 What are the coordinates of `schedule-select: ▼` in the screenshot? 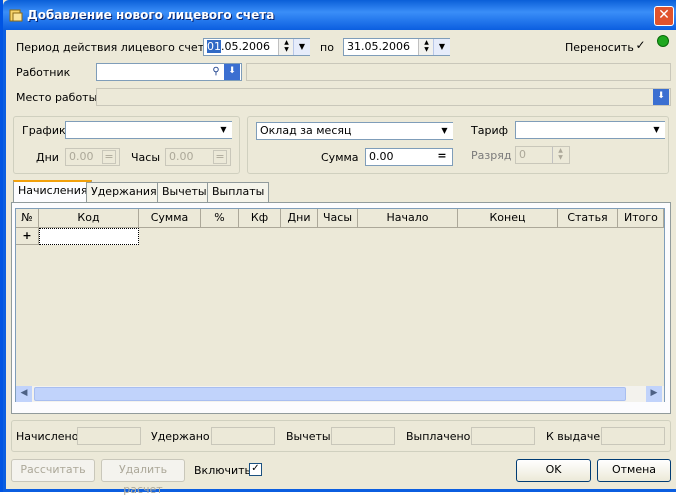 It's located at (148, 130).